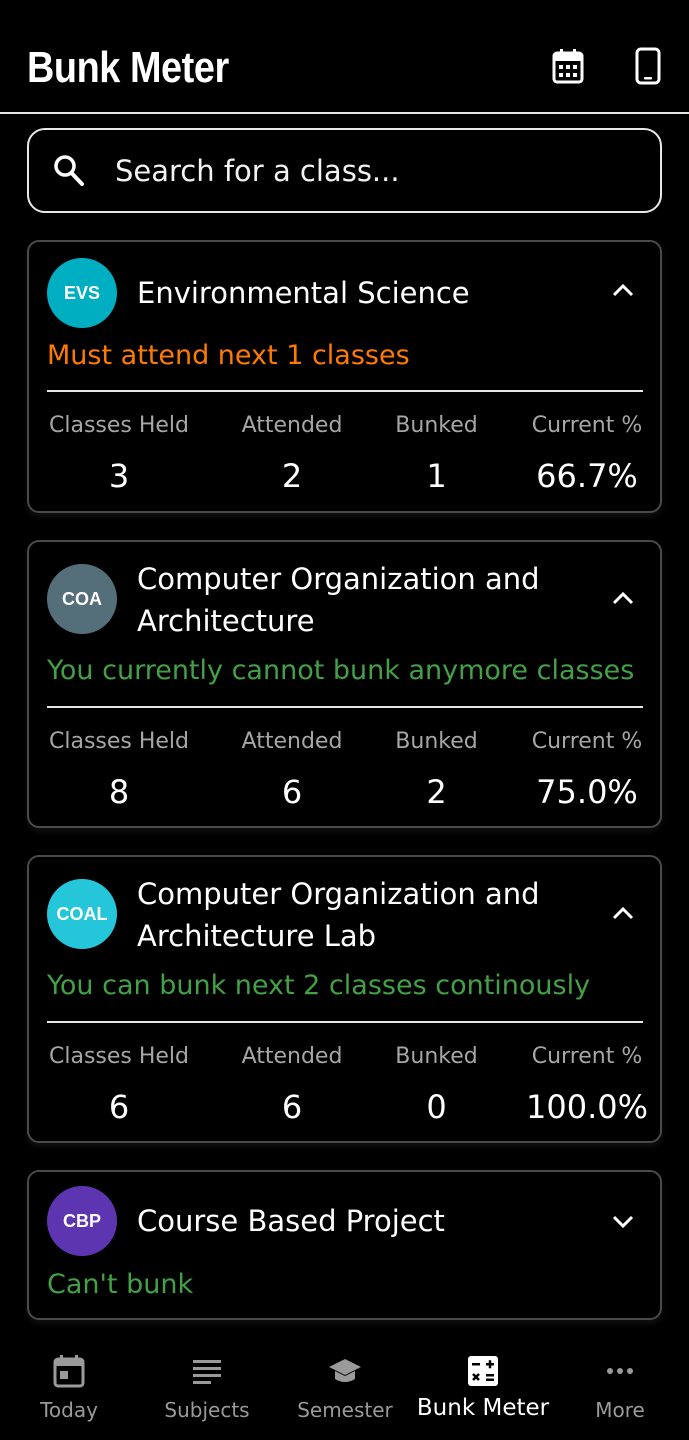 This screenshot has height=1440, width=689. I want to click on stat-bunked: Bunked 1, so click(436, 454).